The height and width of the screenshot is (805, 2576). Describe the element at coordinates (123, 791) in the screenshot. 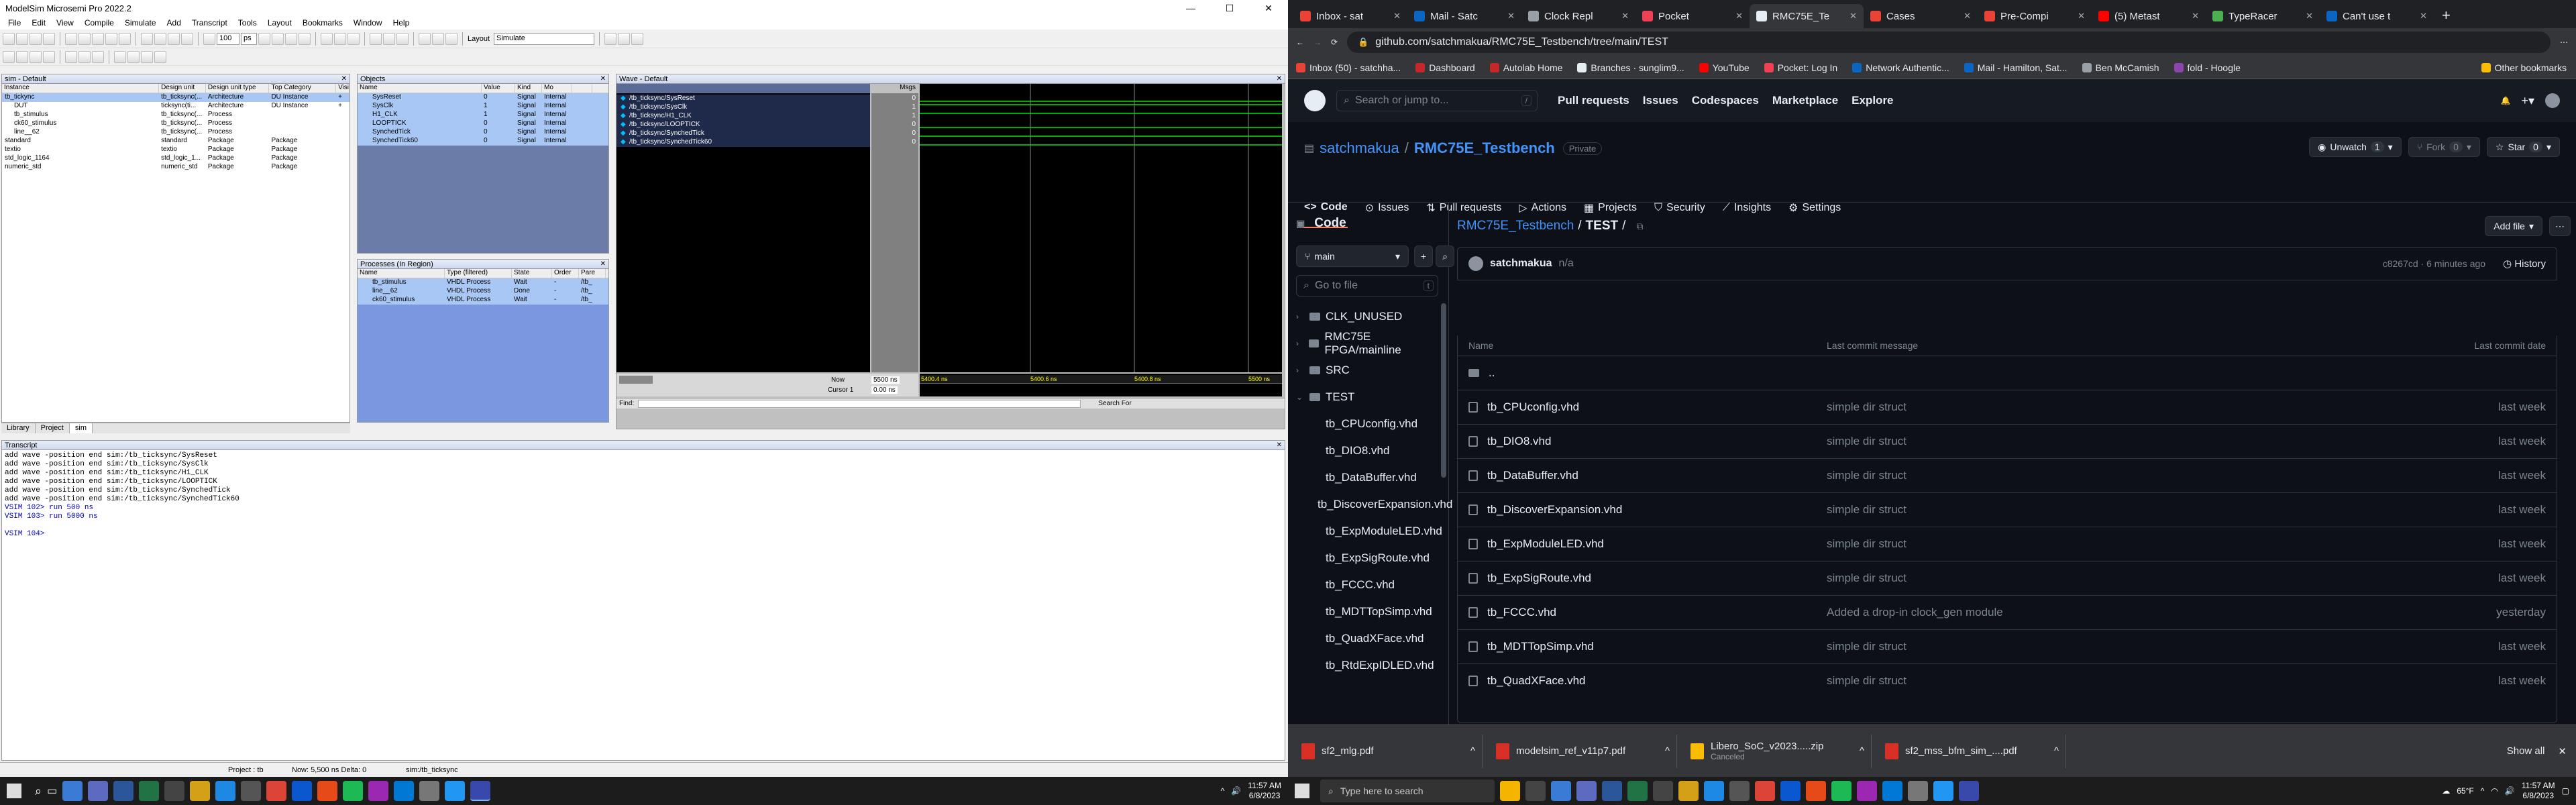

I see `word-icon` at that location.